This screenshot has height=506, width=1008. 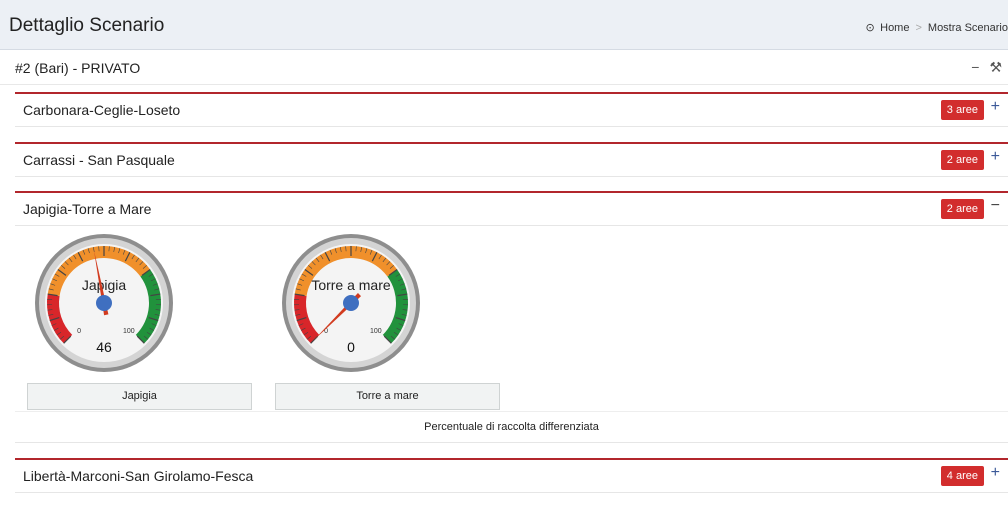 I want to click on district-panel-carrassi: Carrassi - San Pasquale 2 aree +, so click(x=511, y=159).